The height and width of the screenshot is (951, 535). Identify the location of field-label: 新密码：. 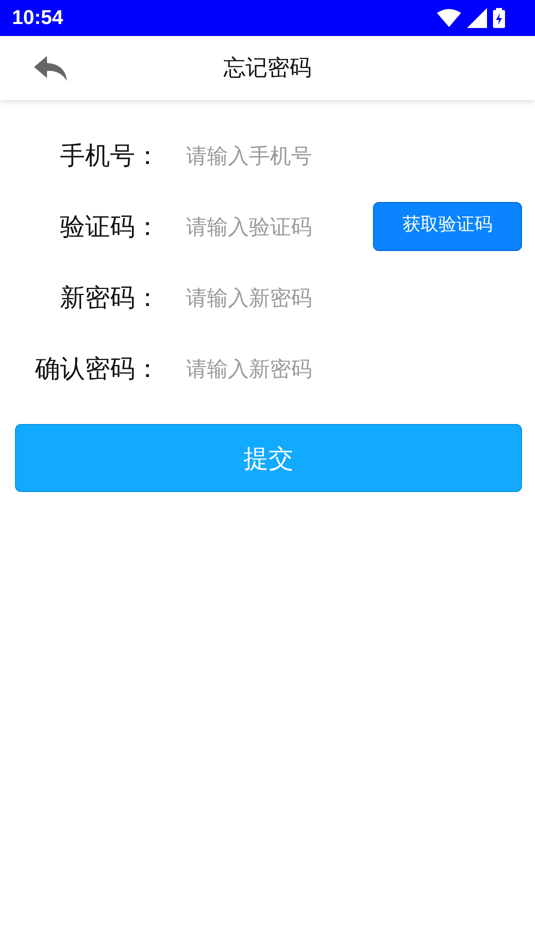
(109, 298).